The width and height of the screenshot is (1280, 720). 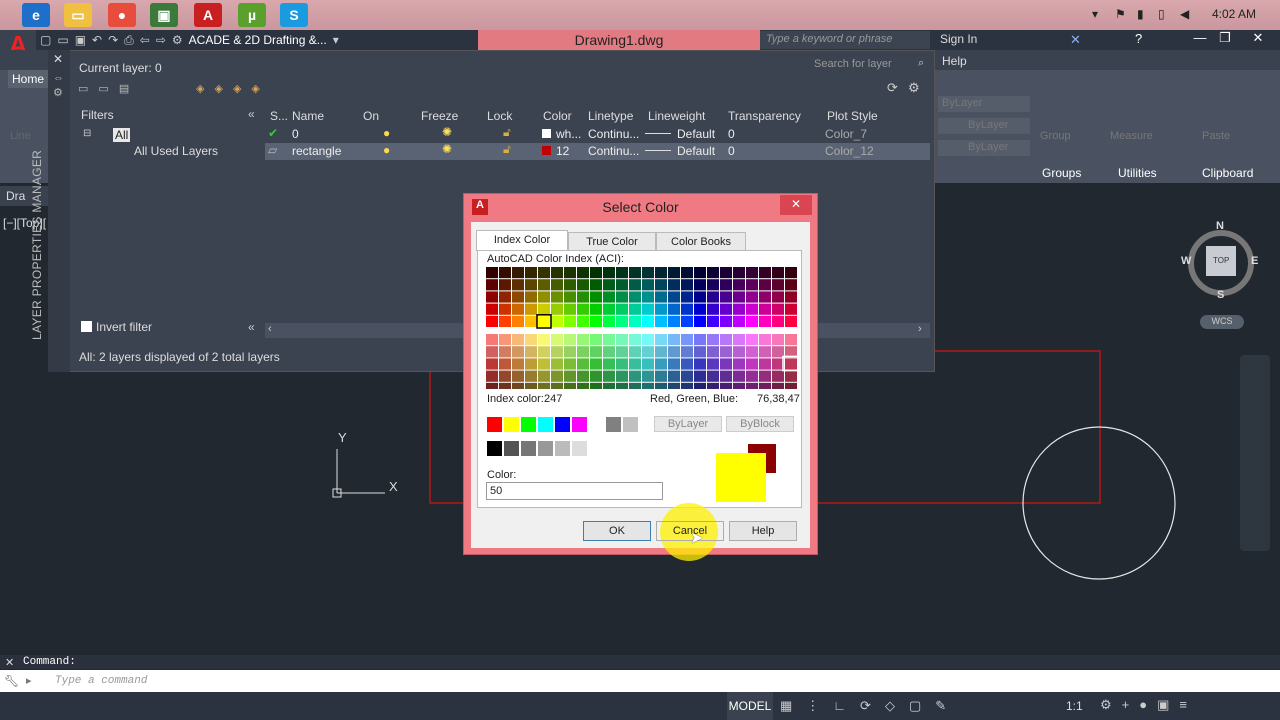 What do you see at coordinates (688, 424) in the screenshot?
I see `bylayer-button: ByLayer` at bounding box center [688, 424].